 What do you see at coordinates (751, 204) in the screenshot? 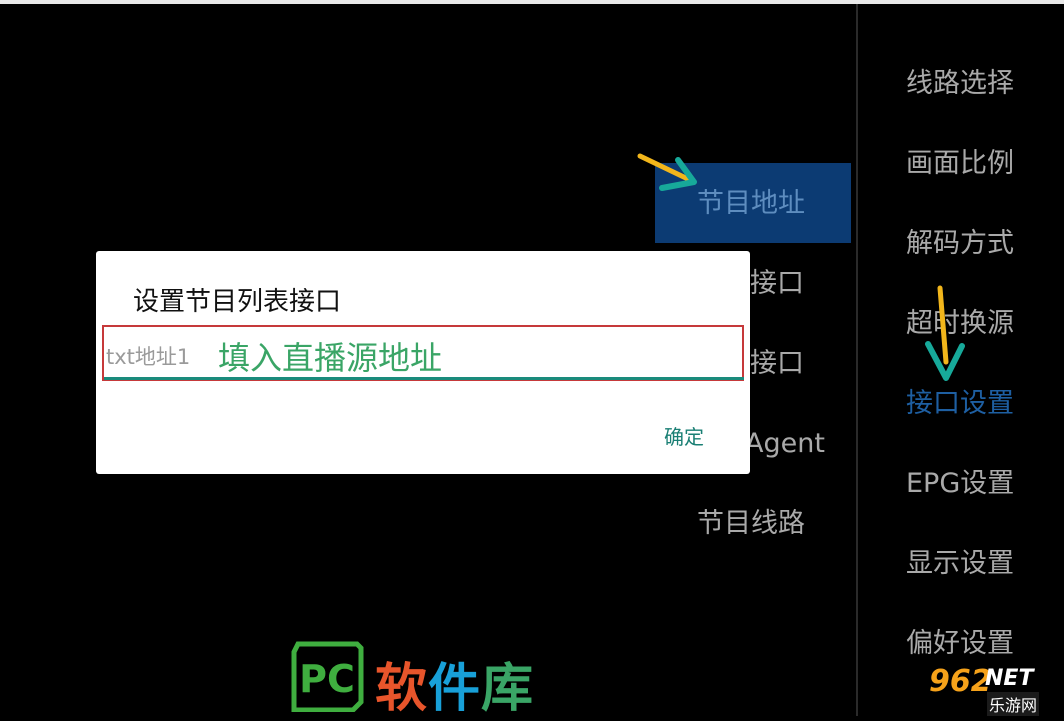
I see `submenu-item-program-address: 节目地址` at bounding box center [751, 204].